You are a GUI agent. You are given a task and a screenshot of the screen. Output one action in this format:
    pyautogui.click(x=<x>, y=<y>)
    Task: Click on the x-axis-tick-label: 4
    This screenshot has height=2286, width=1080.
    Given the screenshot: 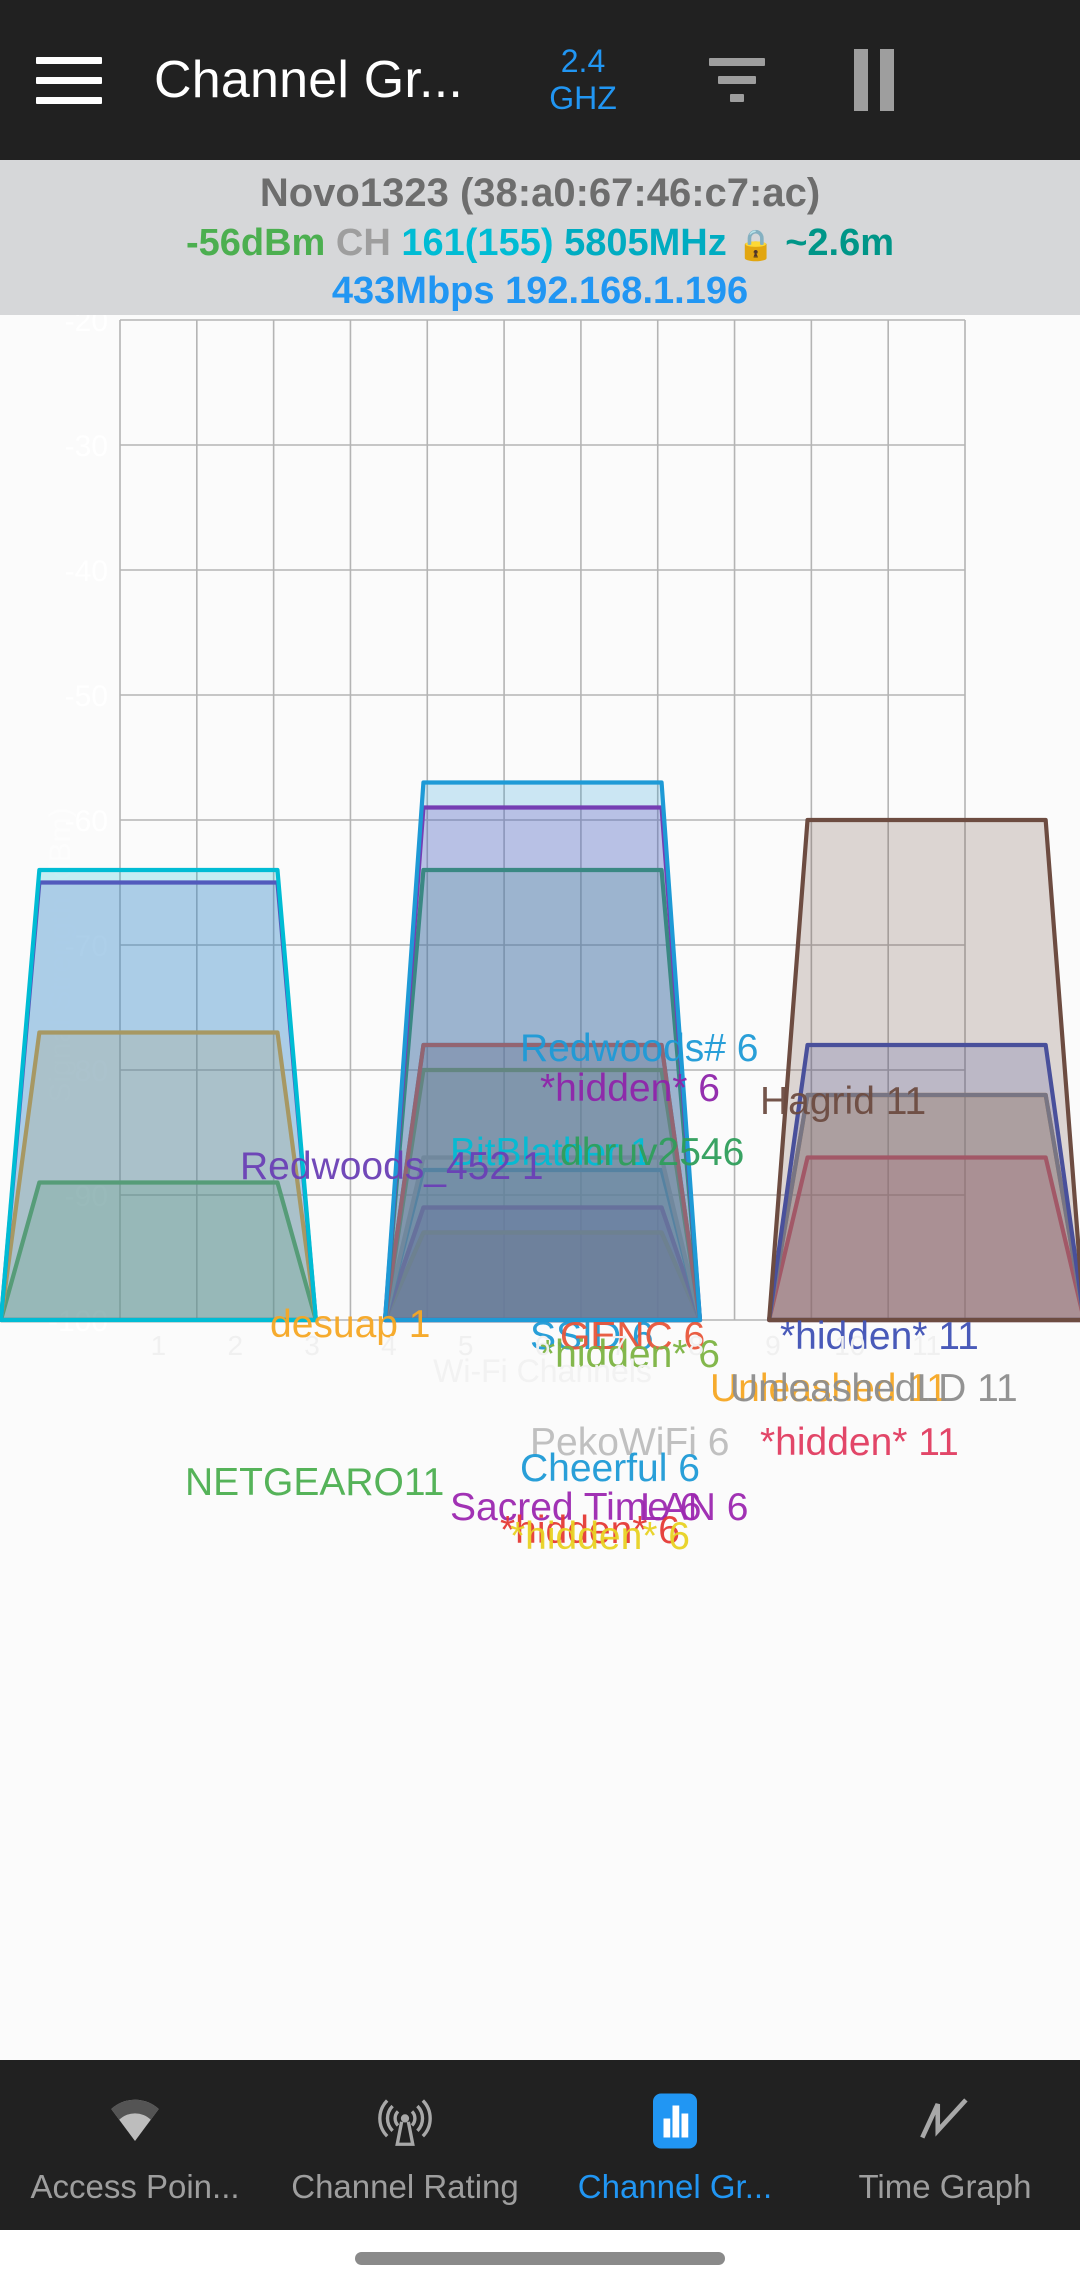 What is the action you would take?
    pyautogui.click(x=389, y=1345)
    